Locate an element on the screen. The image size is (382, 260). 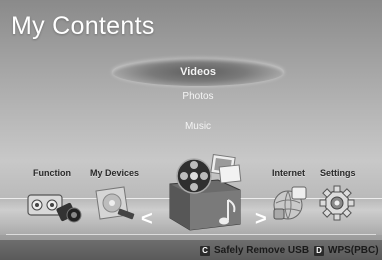
category-internet is located at coordinates (290, 205).